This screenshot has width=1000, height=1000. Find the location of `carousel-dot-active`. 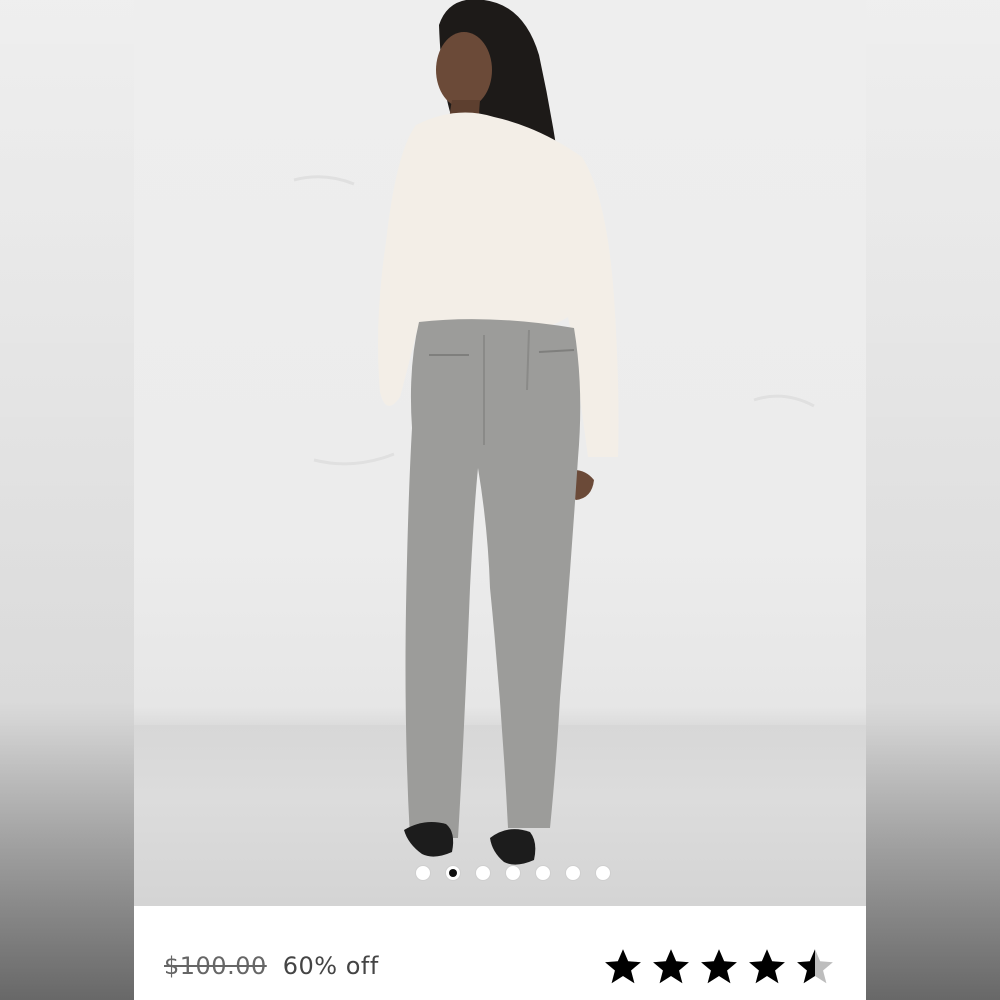

carousel-dot-active is located at coordinates (452, 873).